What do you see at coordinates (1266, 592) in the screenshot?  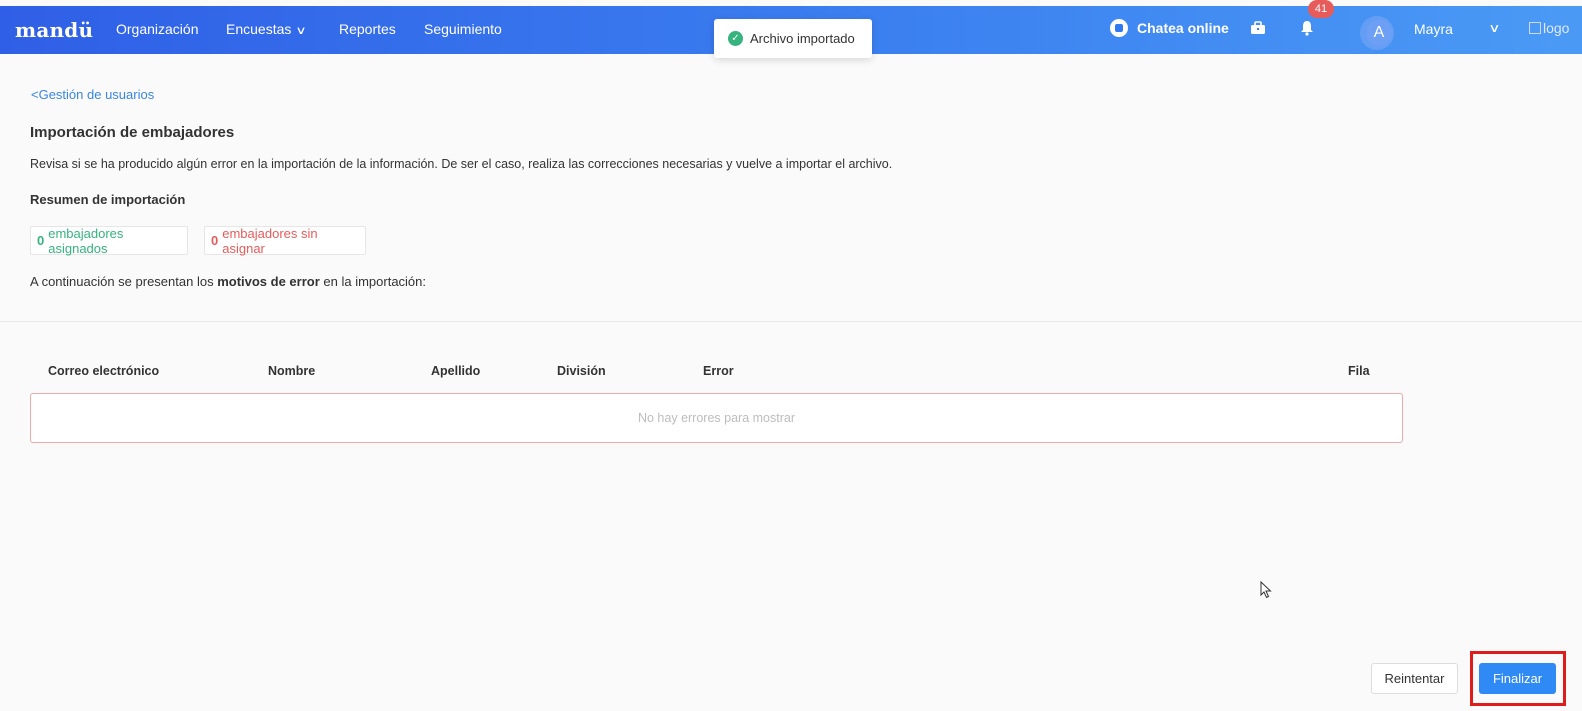 I see `mouse-cursor-icon` at bounding box center [1266, 592].